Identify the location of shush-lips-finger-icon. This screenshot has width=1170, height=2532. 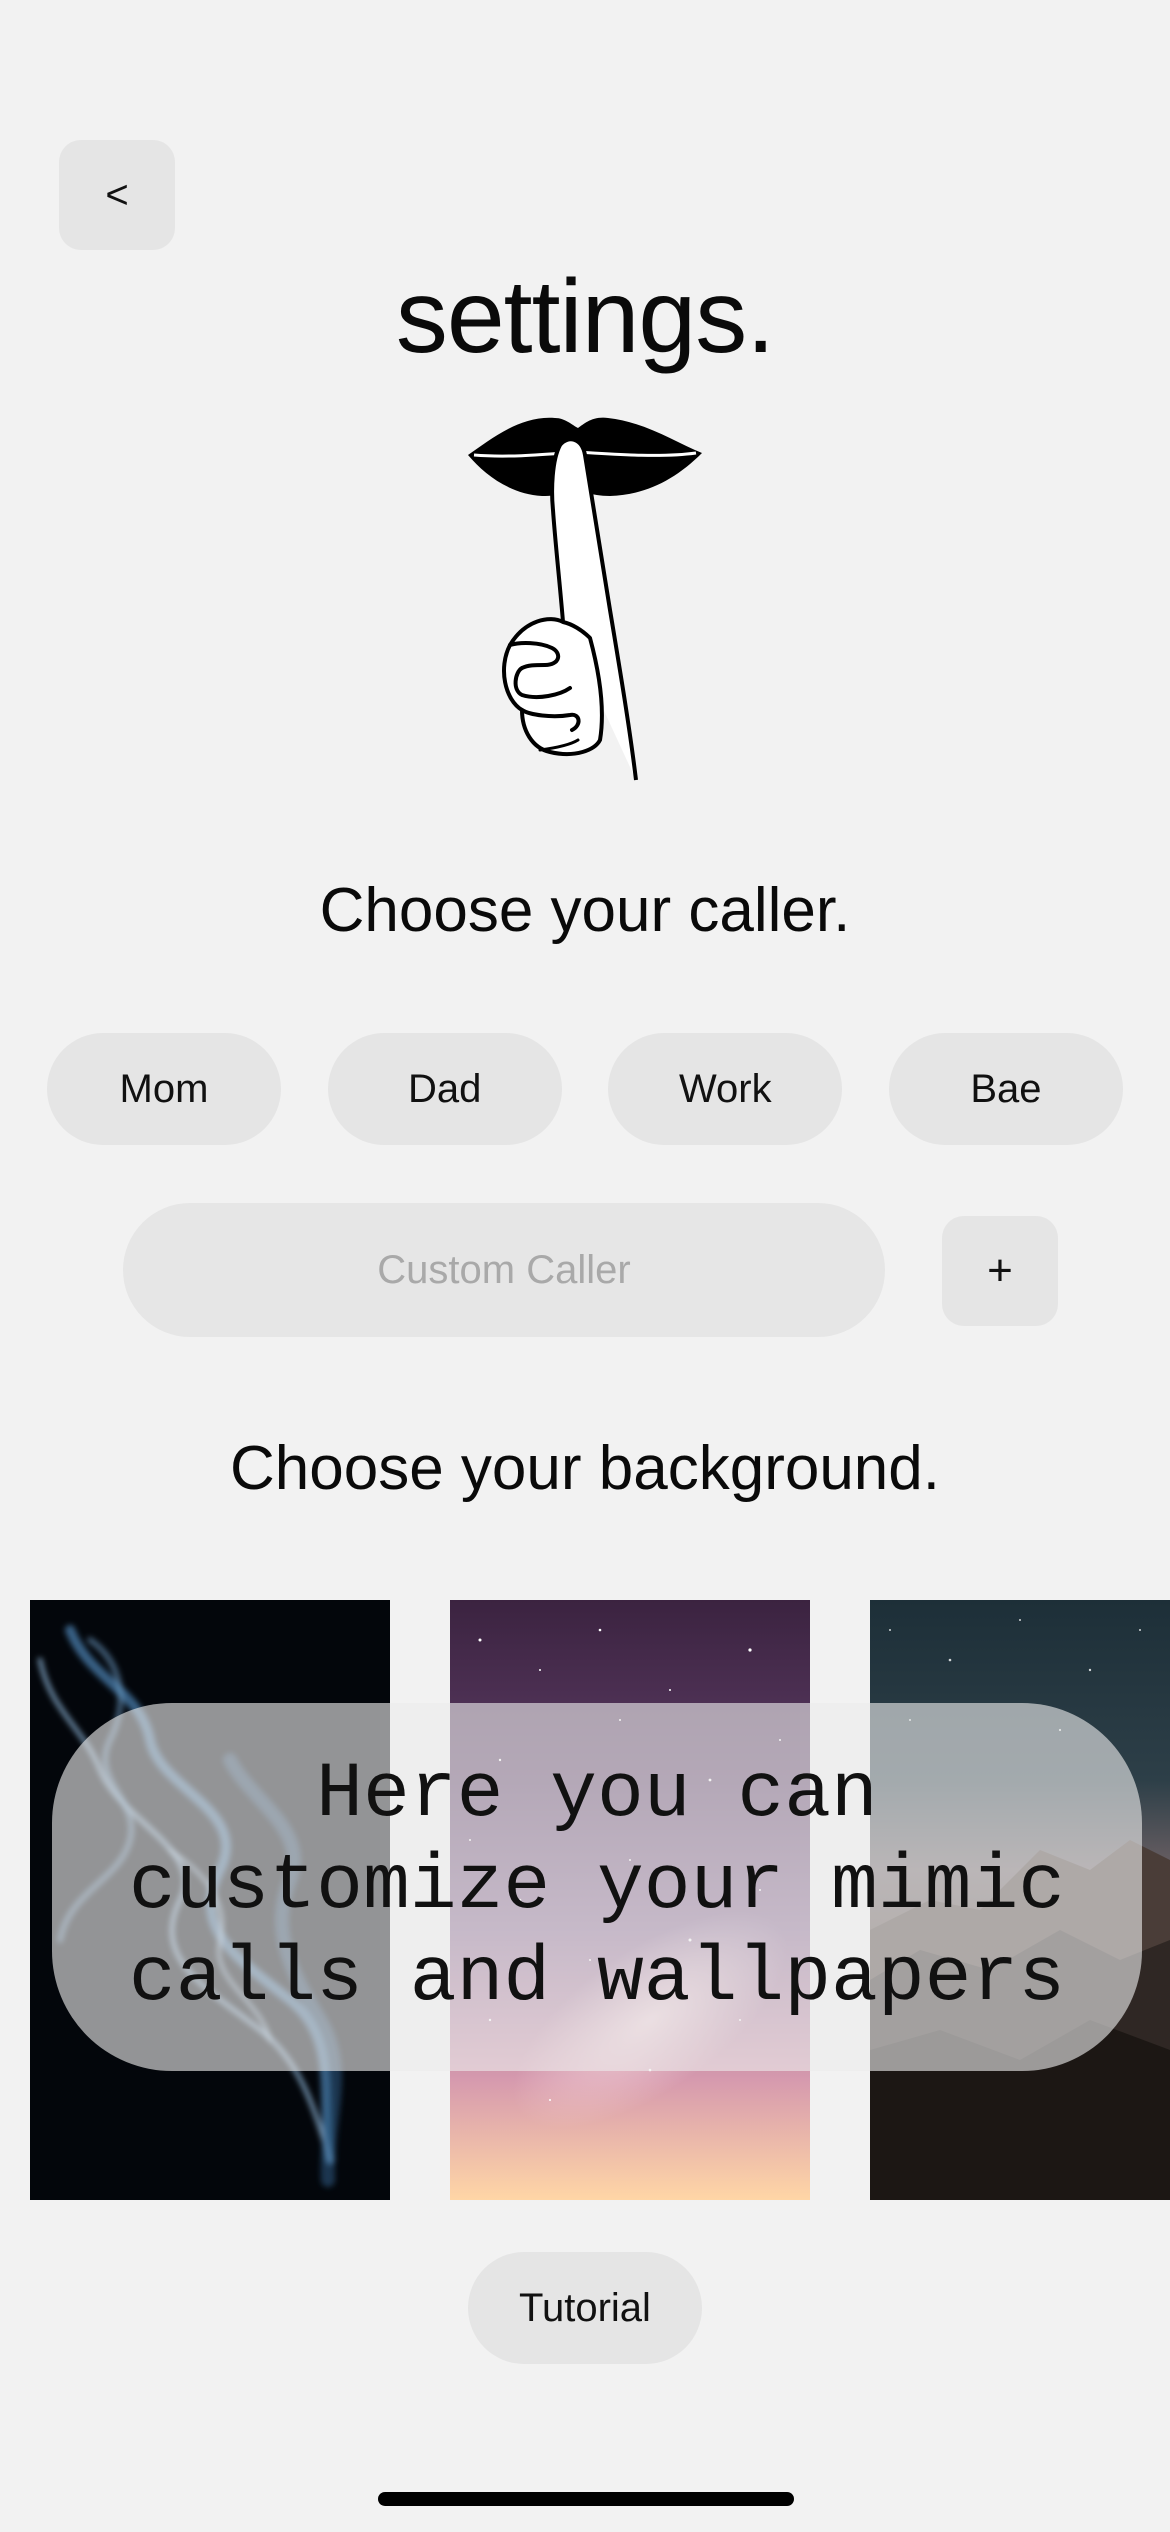
(585, 599).